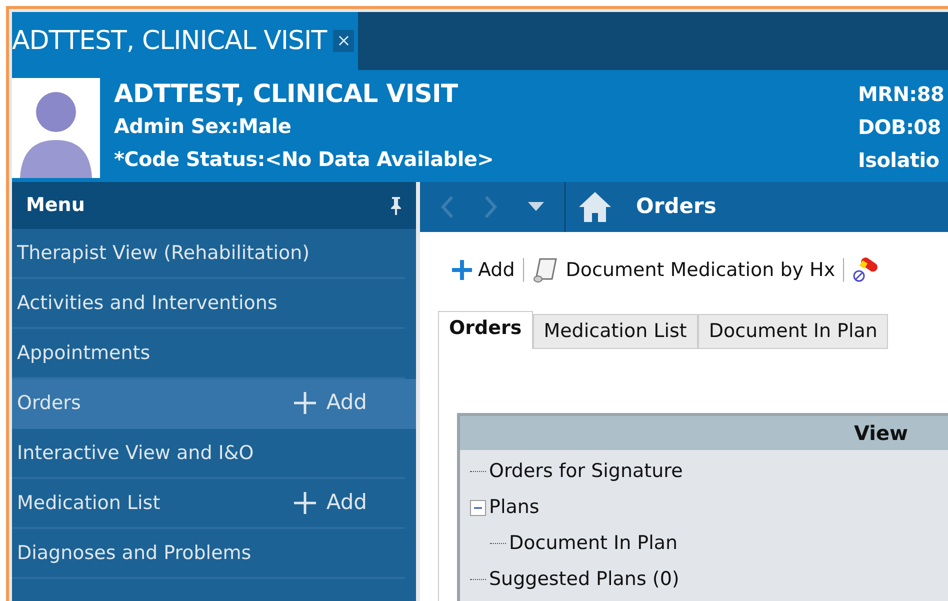 This screenshot has height=601, width=948. What do you see at coordinates (900, 127) in the screenshot?
I see `patient-info: DOB:08` at bounding box center [900, 127].